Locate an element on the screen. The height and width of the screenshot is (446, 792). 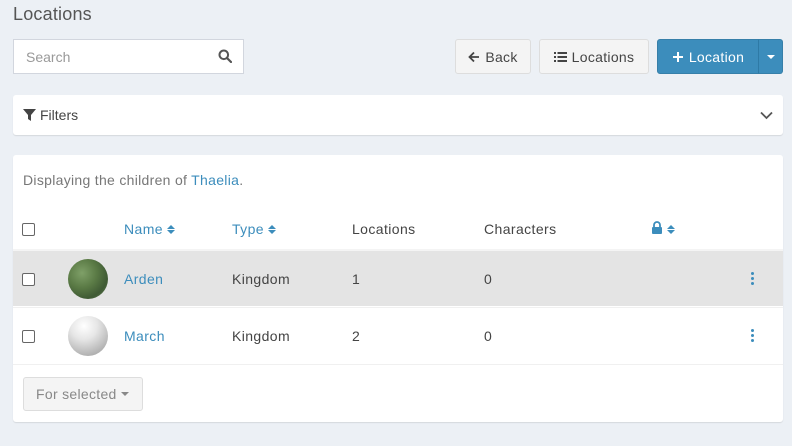
chevron-down-icon is located at coordinates (766, 115).